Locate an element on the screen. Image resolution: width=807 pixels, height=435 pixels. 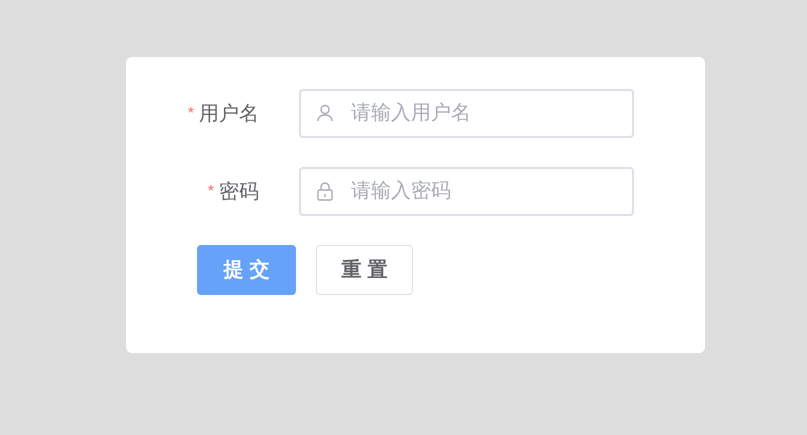
user-icon is located at coordinates (325, 113).